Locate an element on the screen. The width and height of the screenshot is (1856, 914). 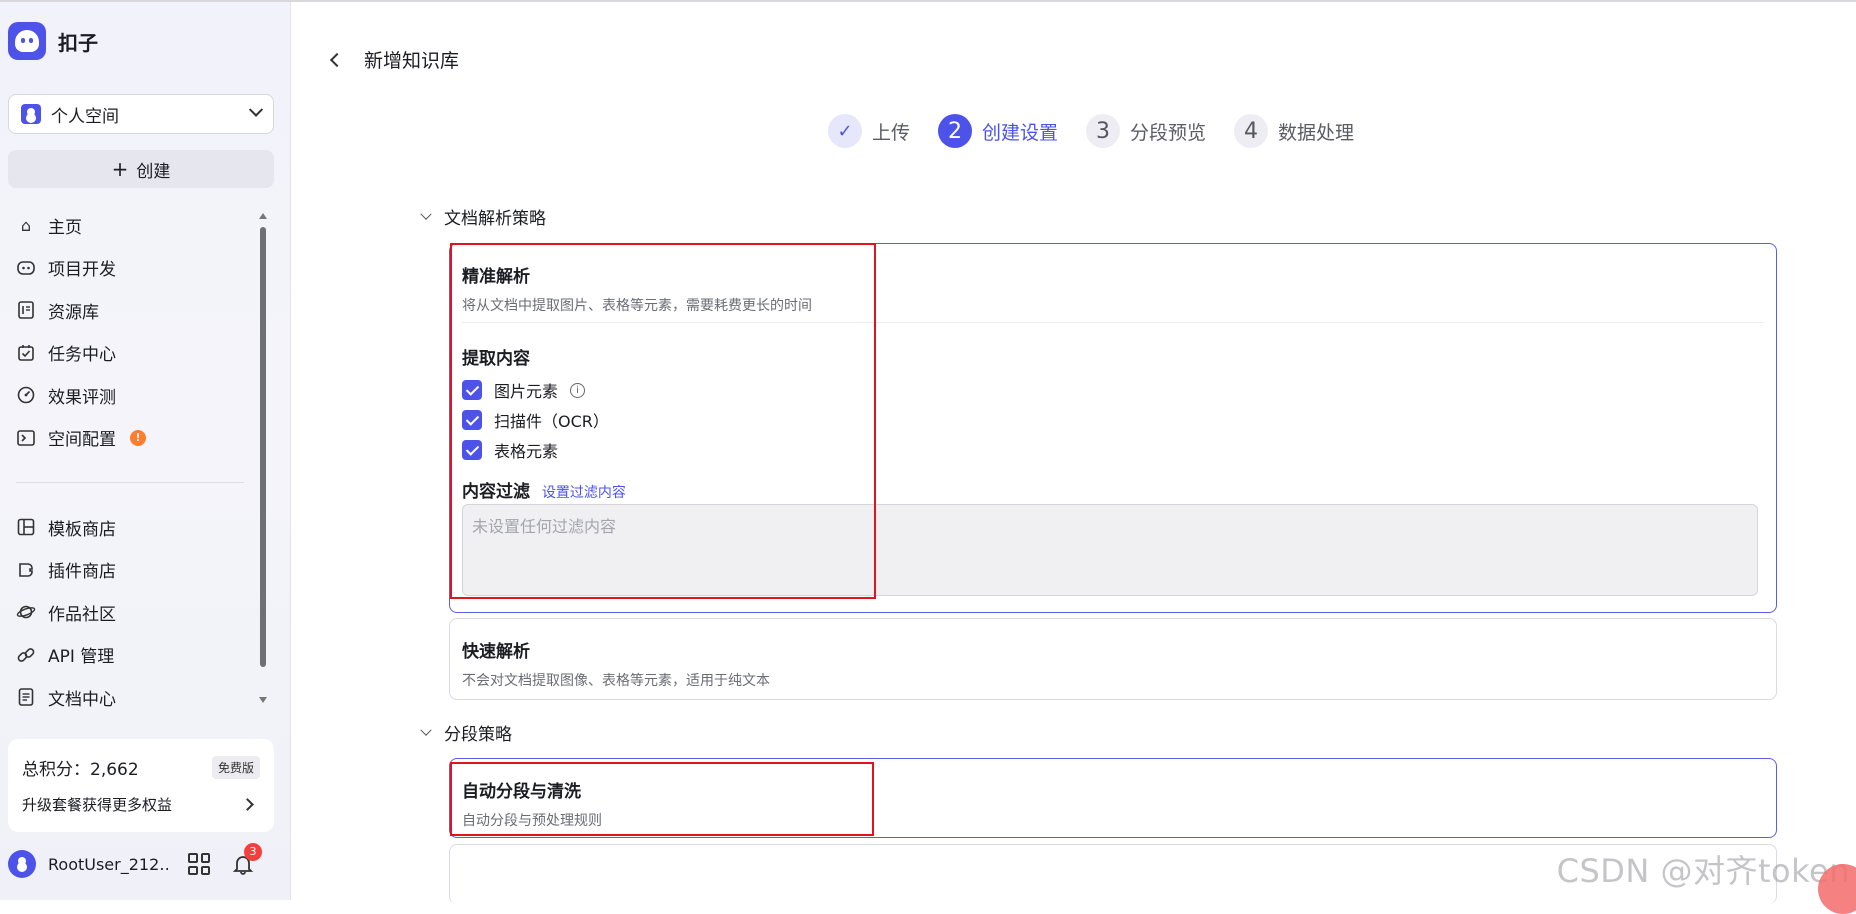
brand: 扣子 is located at coordinates (53, 41).